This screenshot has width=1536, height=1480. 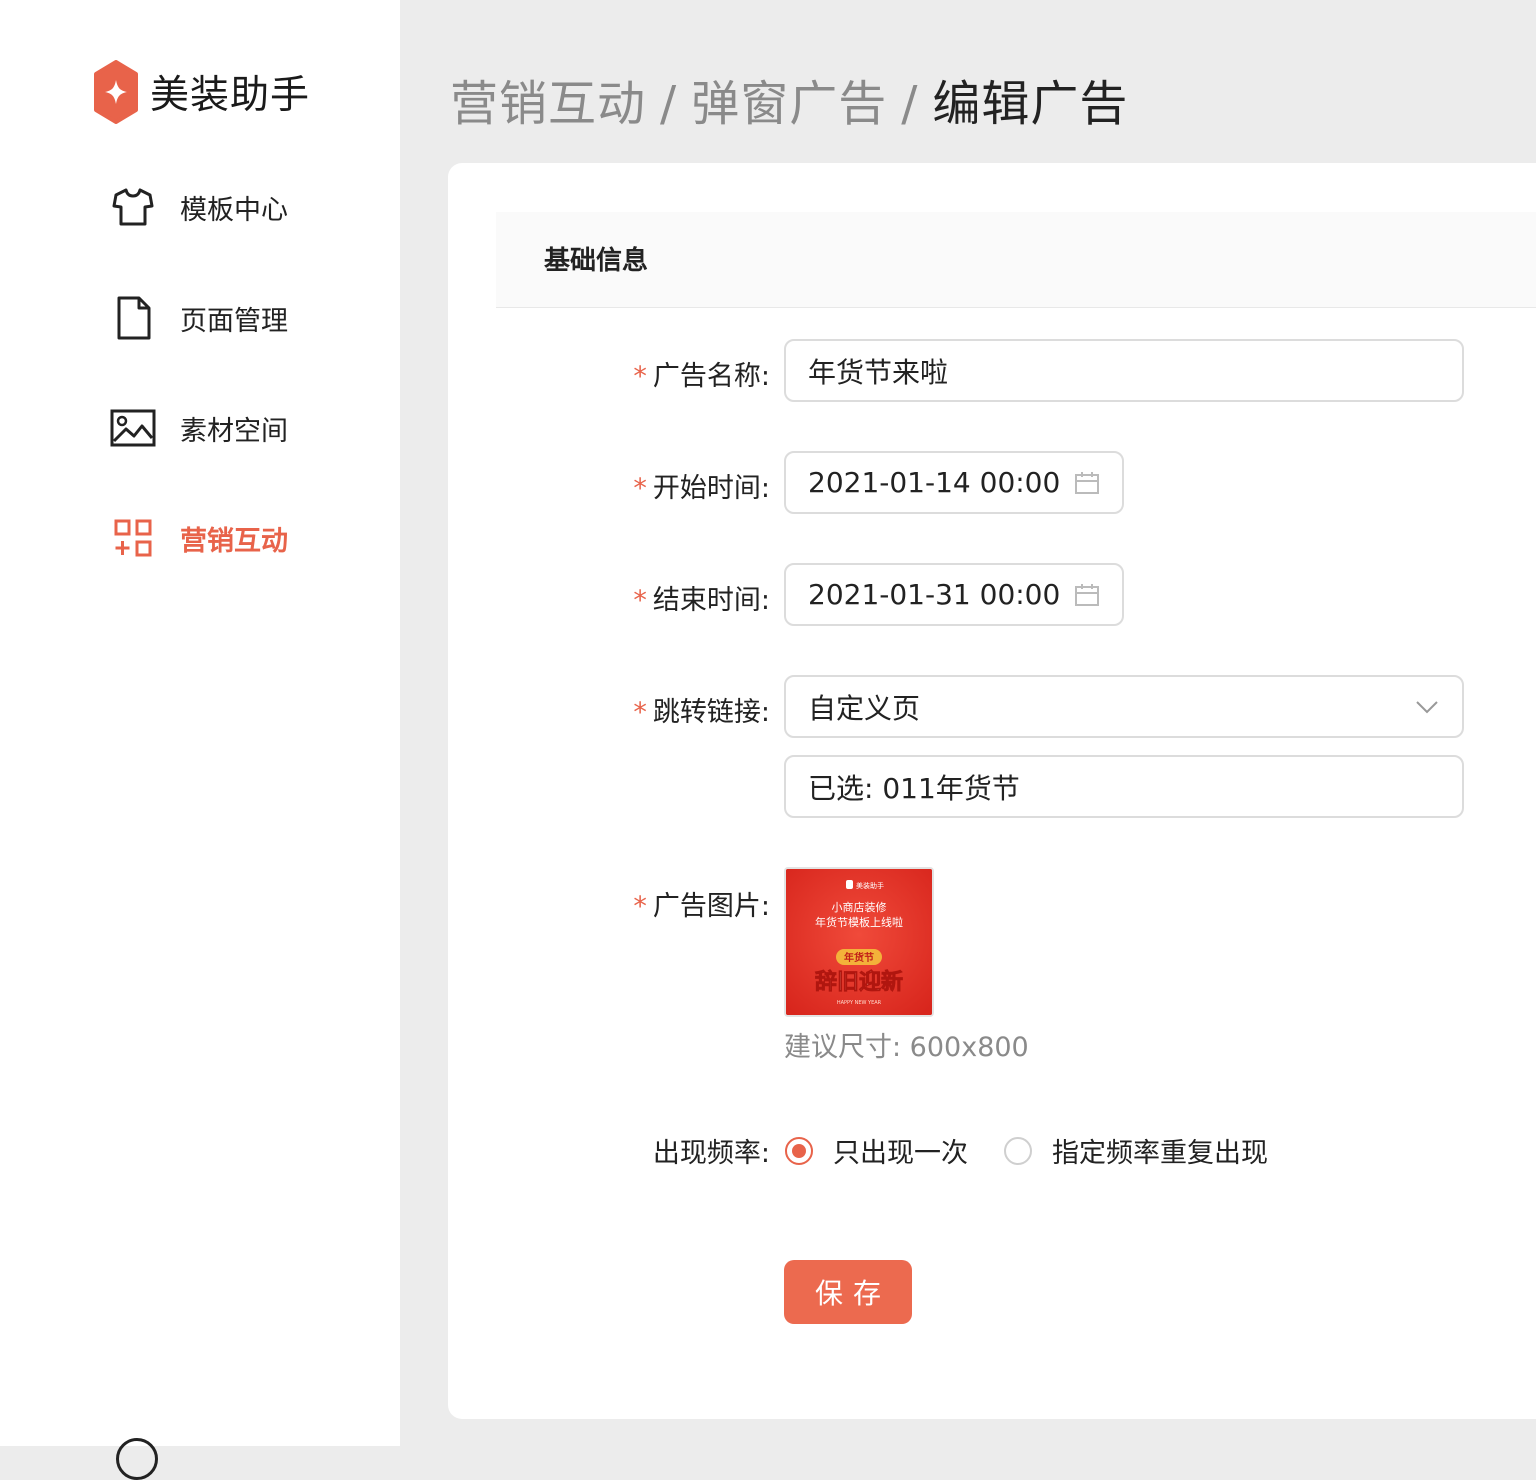 I want to click on page-title: 编辑广告, so click(x=1030, y=104).